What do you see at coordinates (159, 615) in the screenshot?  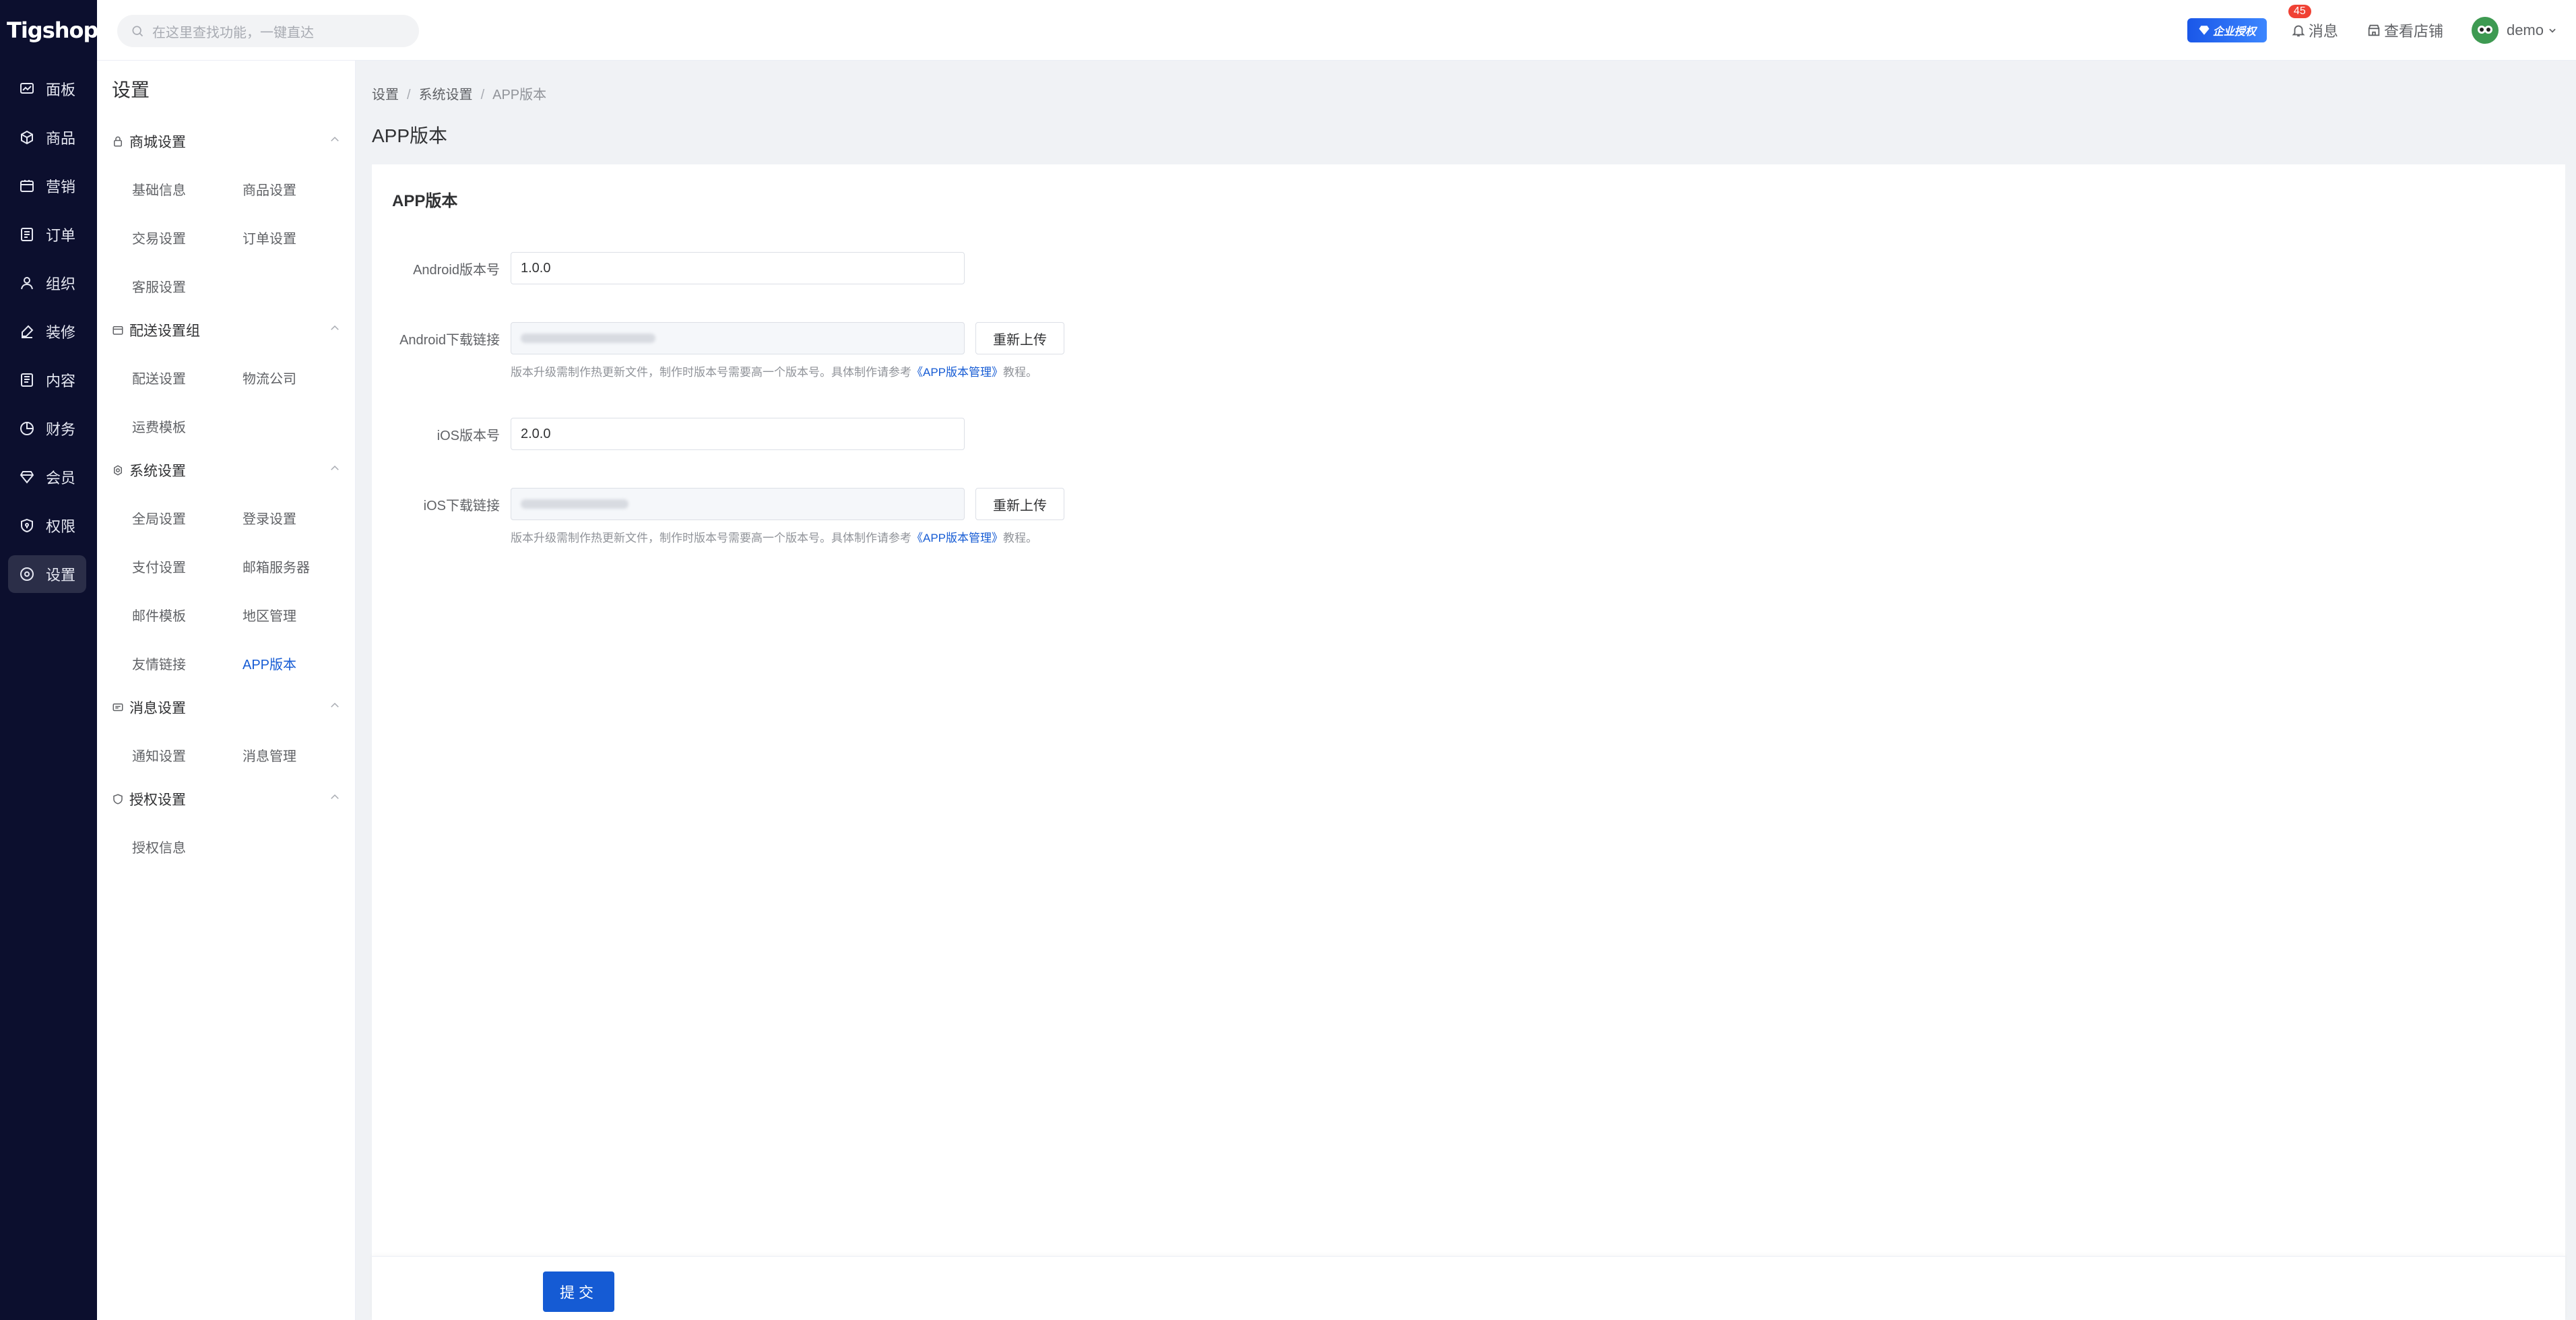 I see `submenu-item-mail-template: 邮件模板` at bounding box center [159, 615].